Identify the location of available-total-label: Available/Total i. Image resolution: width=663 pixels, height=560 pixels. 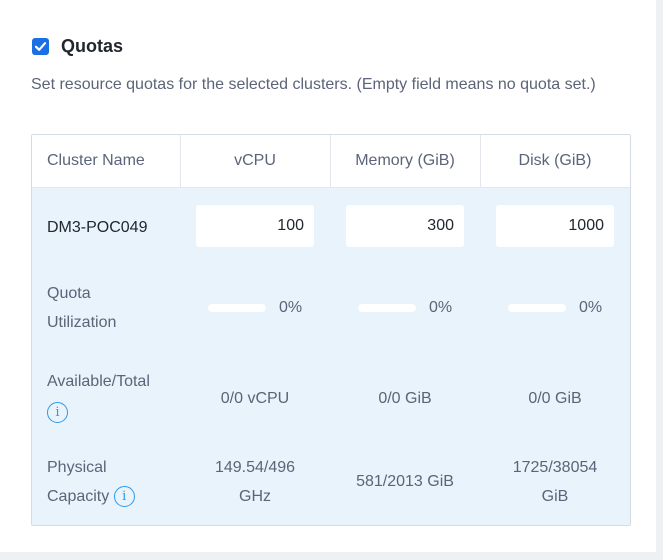
(98, 397).